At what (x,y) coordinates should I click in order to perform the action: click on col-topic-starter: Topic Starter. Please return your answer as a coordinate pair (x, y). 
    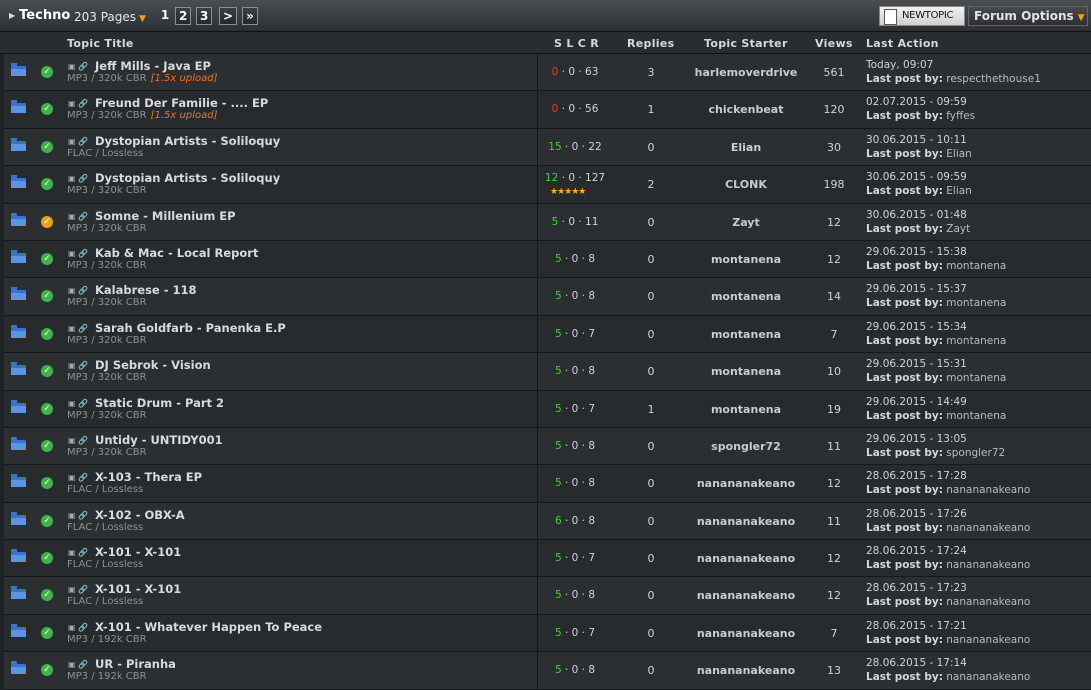
    Looking at the image, I should click on (746, 43).